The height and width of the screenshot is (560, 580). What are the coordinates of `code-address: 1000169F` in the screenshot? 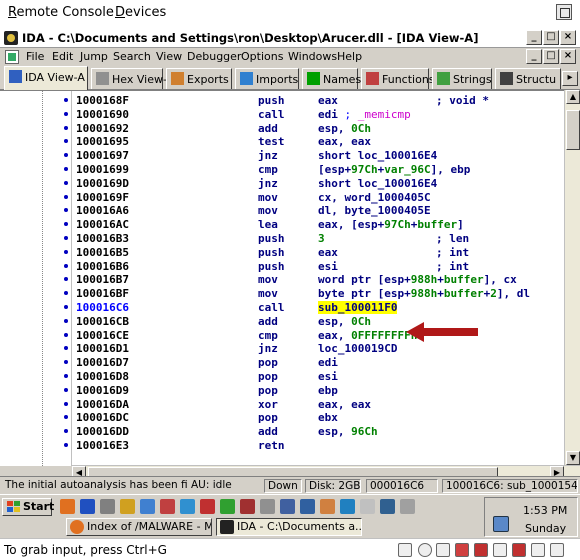 It's located at (102, 198).